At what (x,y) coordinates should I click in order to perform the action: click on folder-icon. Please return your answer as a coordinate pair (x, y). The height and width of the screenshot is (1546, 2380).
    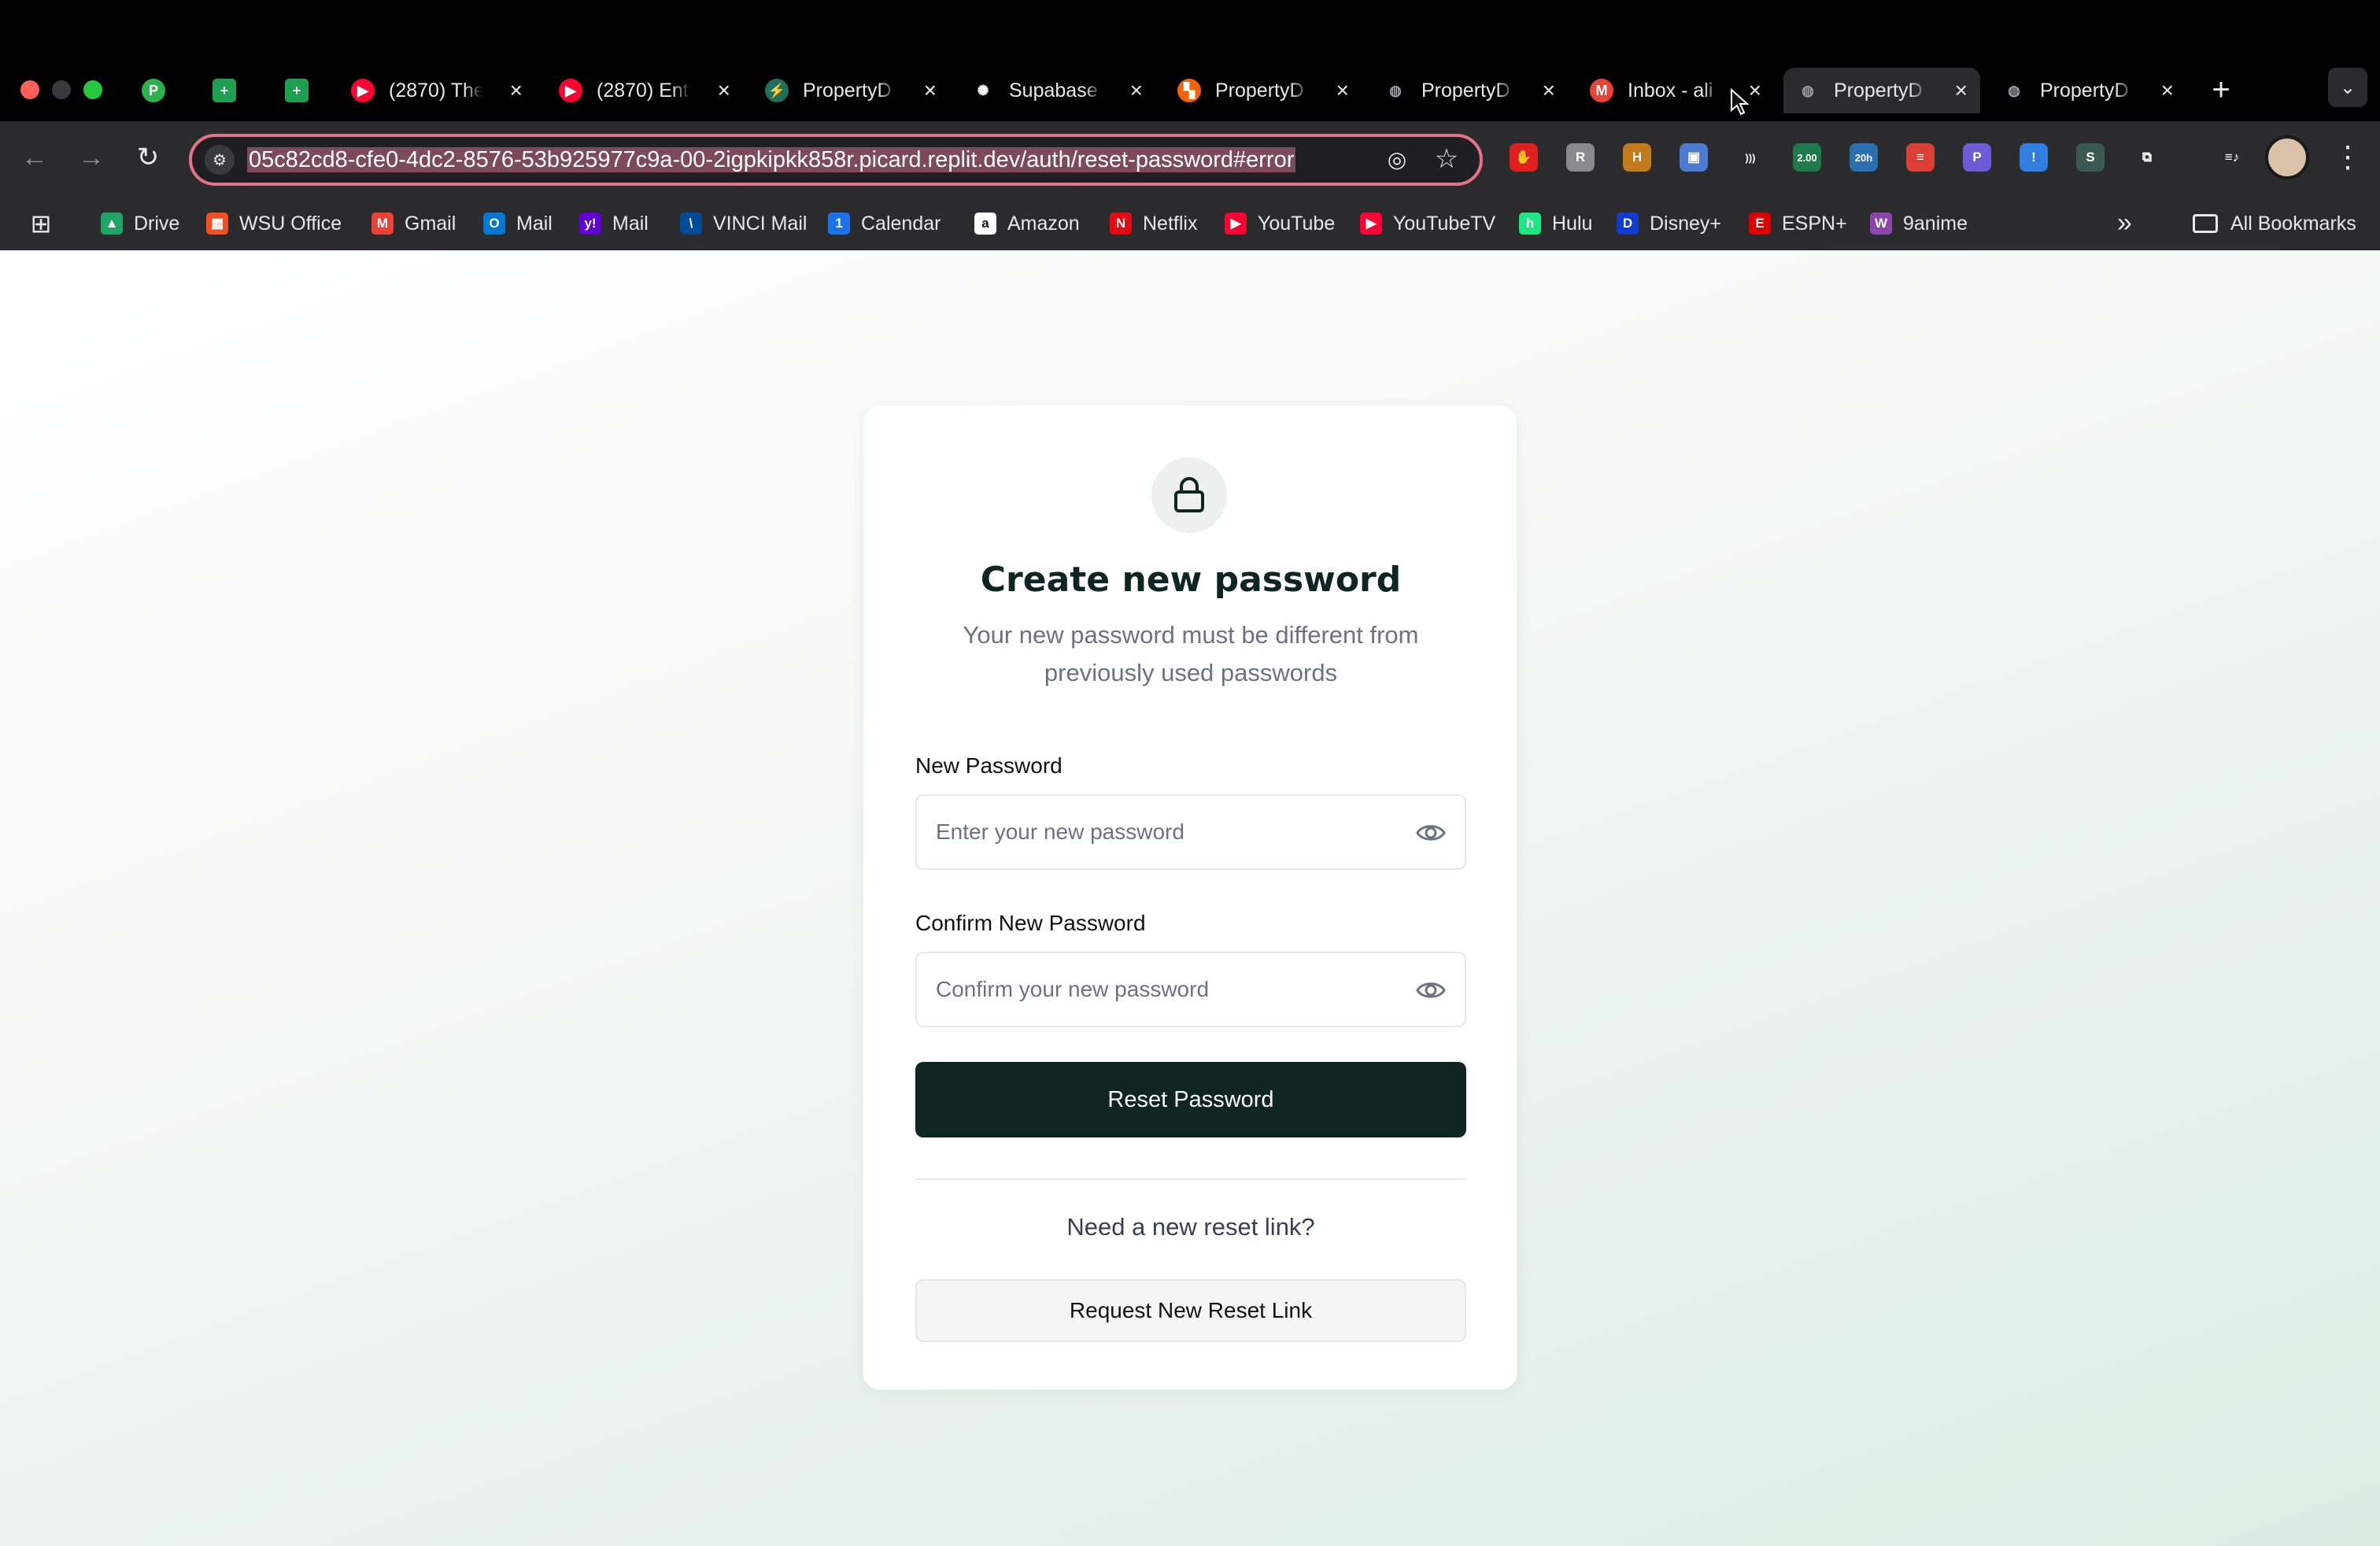
    Looking at the image, I should click on (2205, 224).